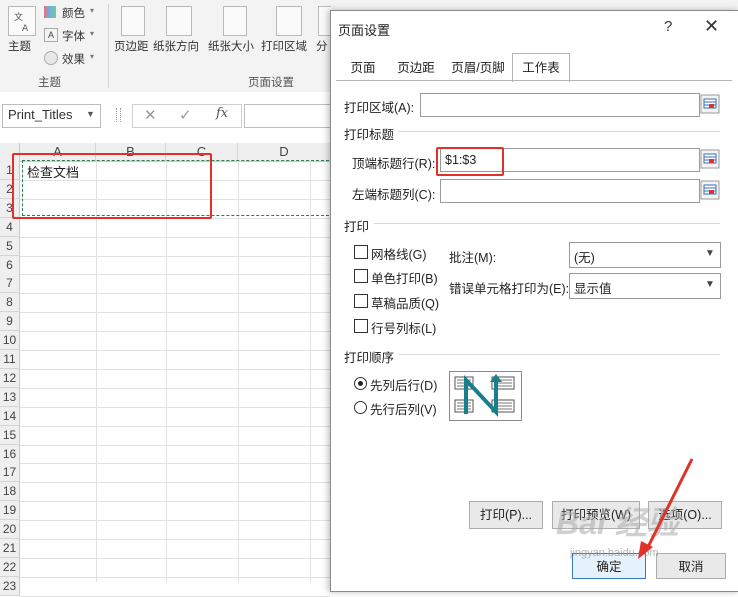  Describe the element at coordinates (235, 21) in the screenshot. I see `size-icon` at that location.